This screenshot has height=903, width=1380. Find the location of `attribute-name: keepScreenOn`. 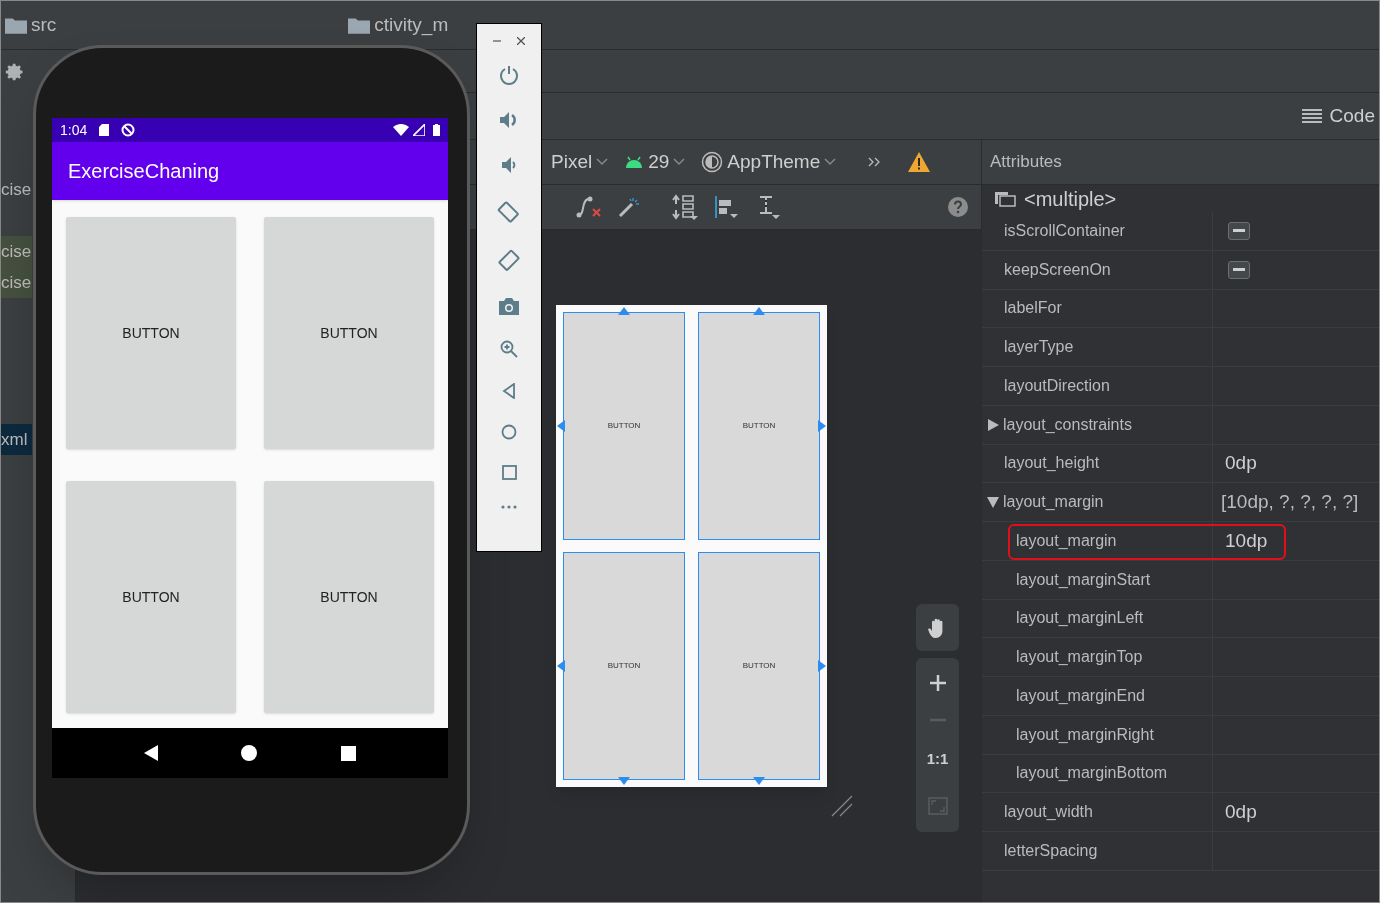

attribute-name: keepScreenOn is located at coordinates (1057, 269).